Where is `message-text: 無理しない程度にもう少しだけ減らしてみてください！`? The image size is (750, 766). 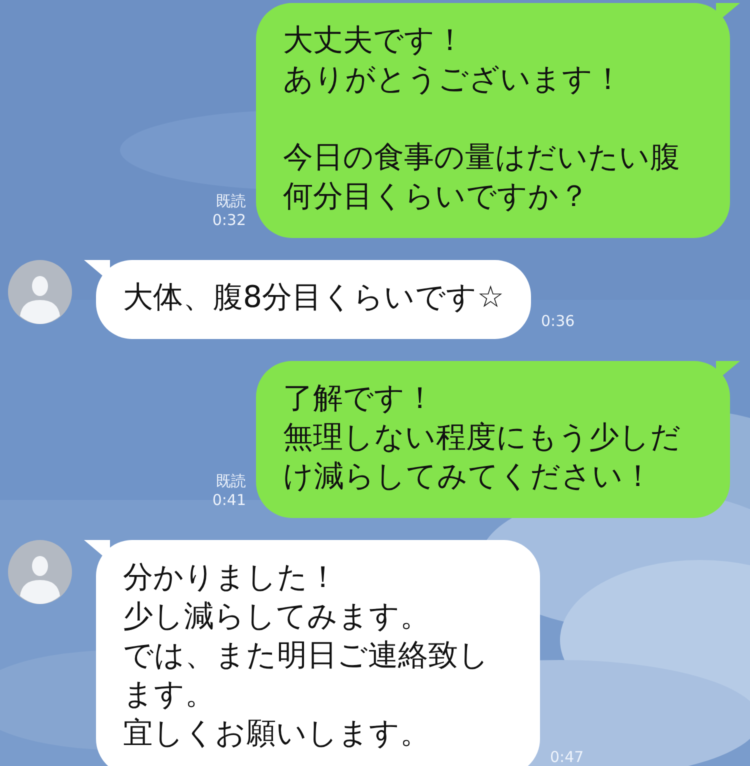
message-text: 無理しない程度にもう少しだけ減らしてみてください！ is located at coordinates (482, 457).